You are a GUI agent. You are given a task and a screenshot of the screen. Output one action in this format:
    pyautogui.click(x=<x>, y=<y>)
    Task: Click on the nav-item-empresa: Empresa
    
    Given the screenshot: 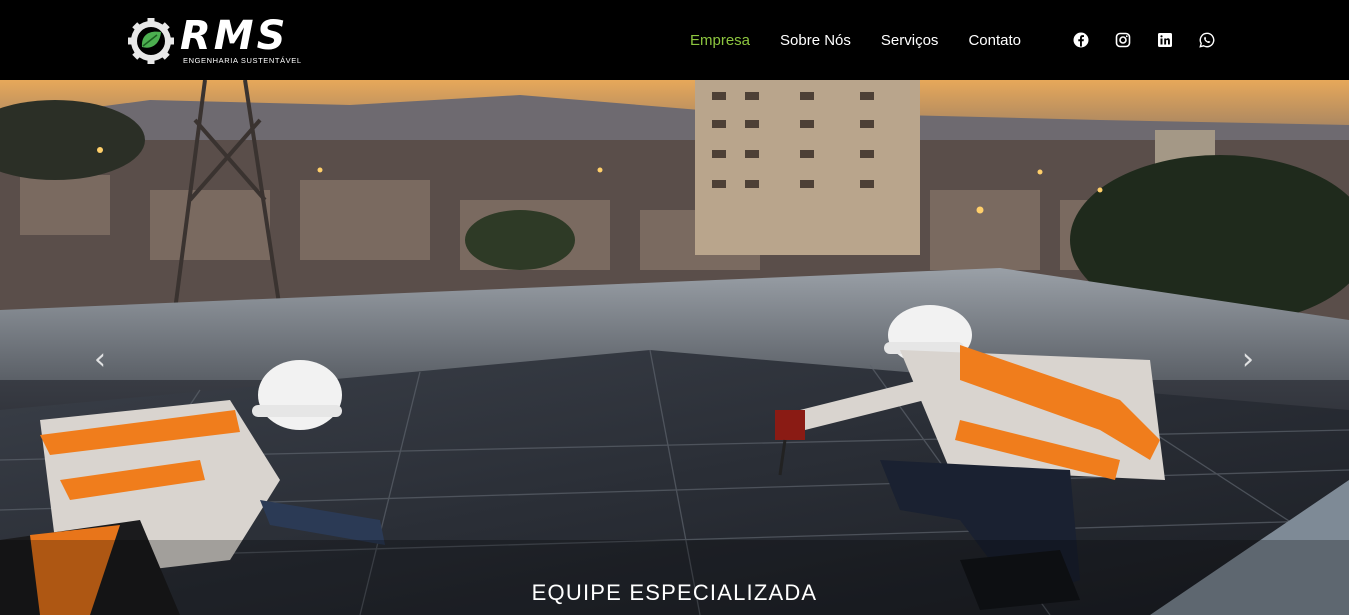 What is the action you would take?
    pyautogui.click(x=720, y=40)
    